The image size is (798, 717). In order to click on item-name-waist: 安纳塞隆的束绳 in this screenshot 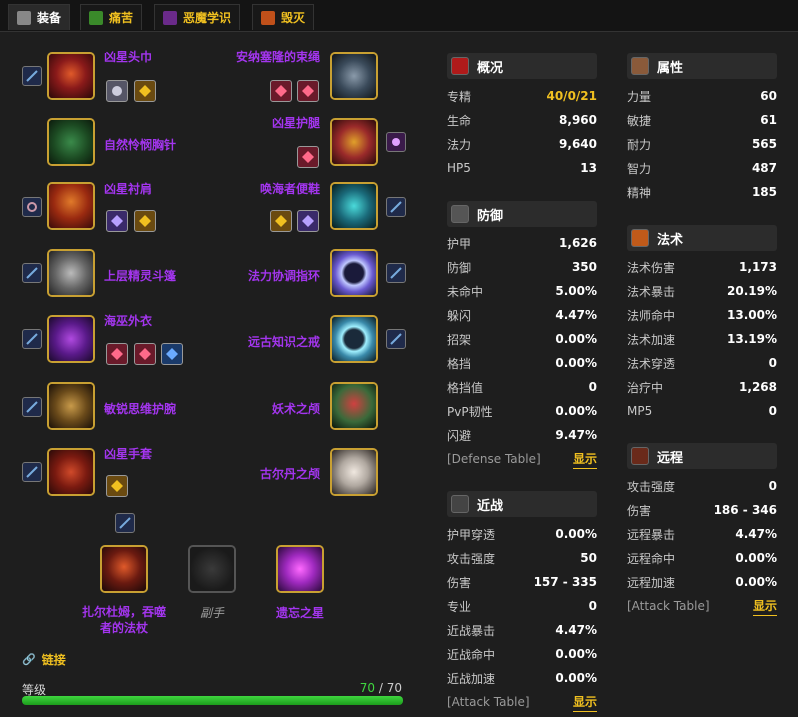, I will do `click(278, 56)`.